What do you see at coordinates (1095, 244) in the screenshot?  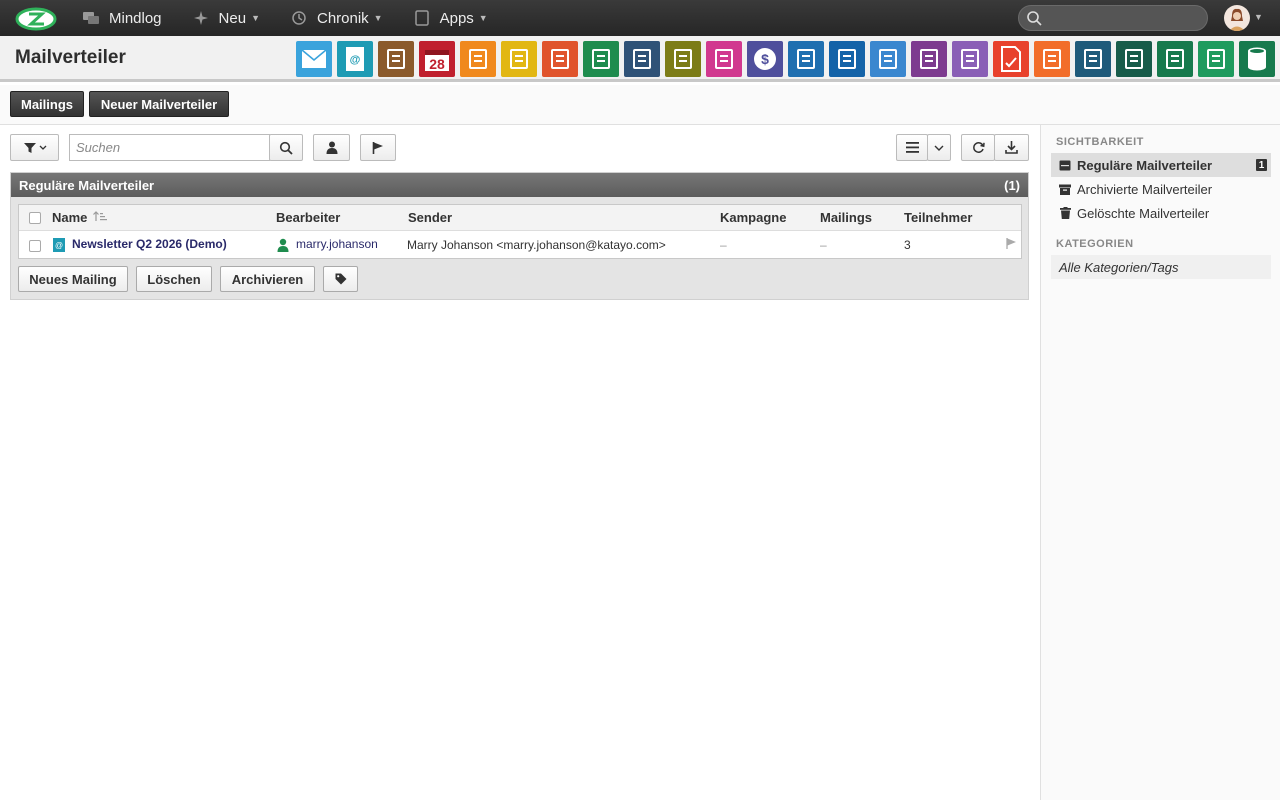 I see `categories-heading: KATEGORIEN` at bounding box center [1095, 244].